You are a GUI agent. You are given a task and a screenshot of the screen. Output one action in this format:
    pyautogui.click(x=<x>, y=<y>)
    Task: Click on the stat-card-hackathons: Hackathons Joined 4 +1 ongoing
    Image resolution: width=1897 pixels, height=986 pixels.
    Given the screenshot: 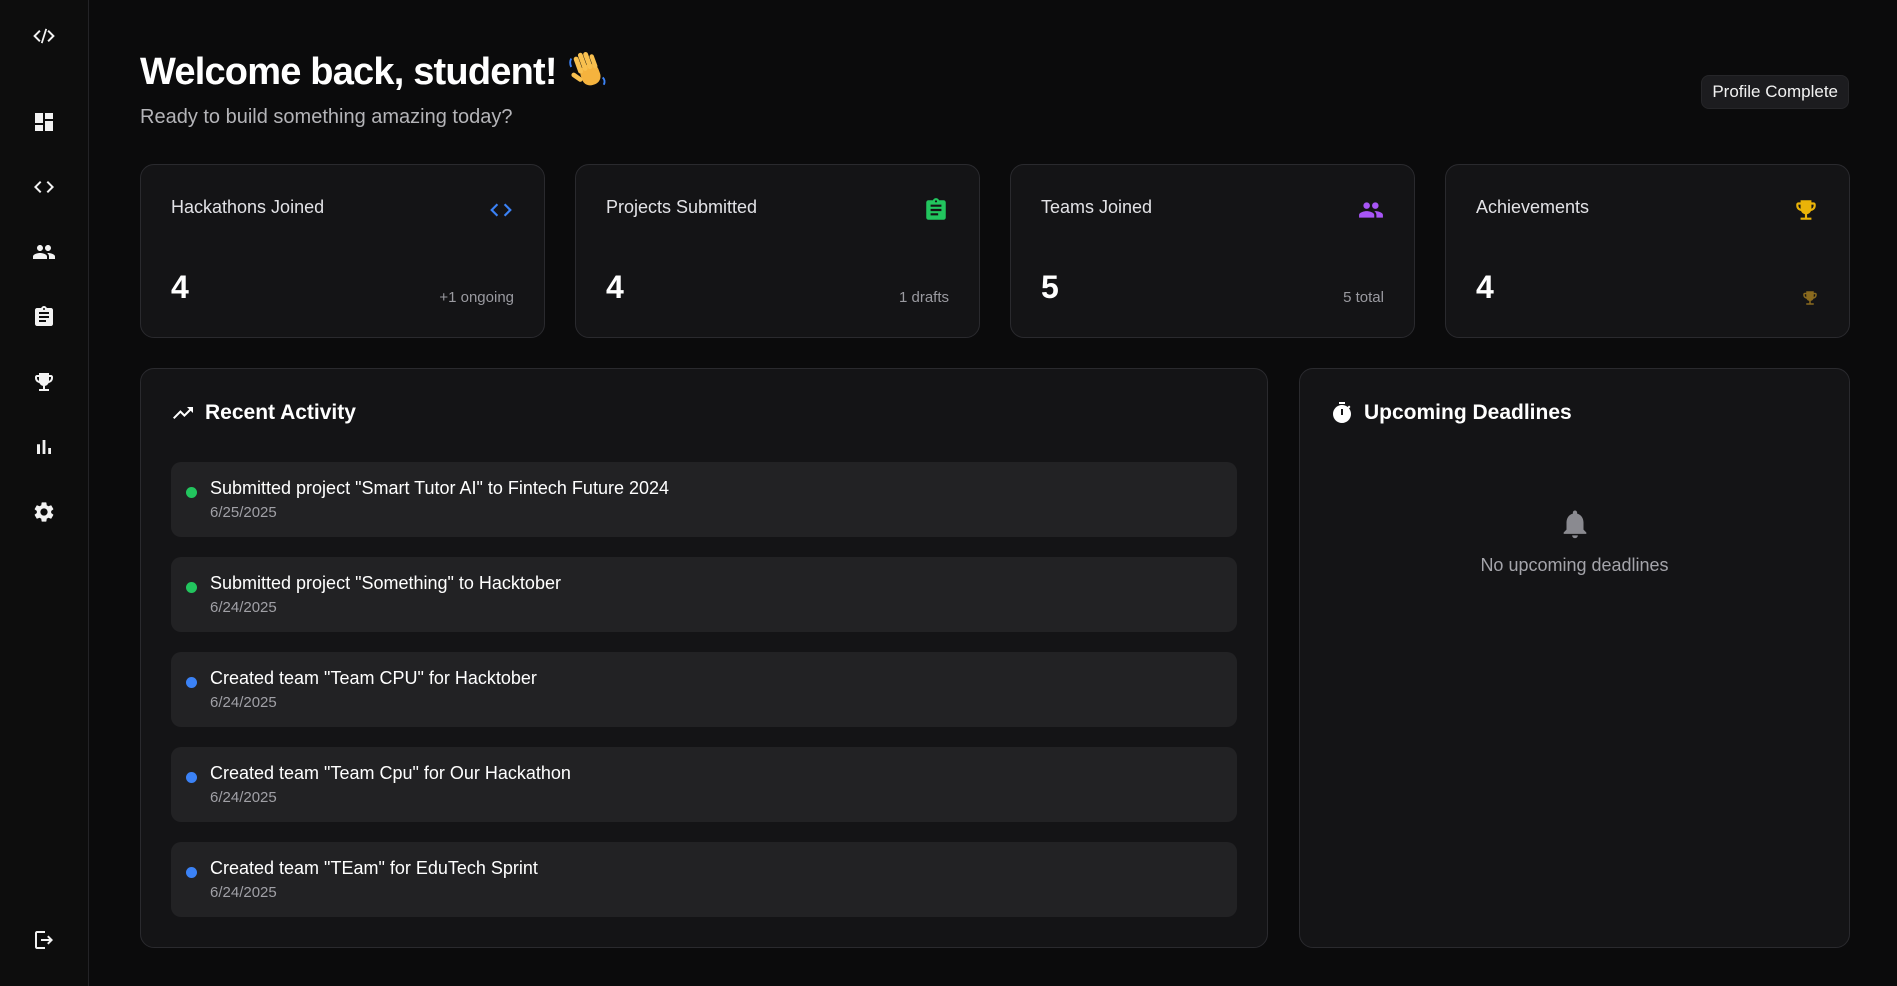 What is the action you would take?
    pyautogui.click(x=342, y=251)
    